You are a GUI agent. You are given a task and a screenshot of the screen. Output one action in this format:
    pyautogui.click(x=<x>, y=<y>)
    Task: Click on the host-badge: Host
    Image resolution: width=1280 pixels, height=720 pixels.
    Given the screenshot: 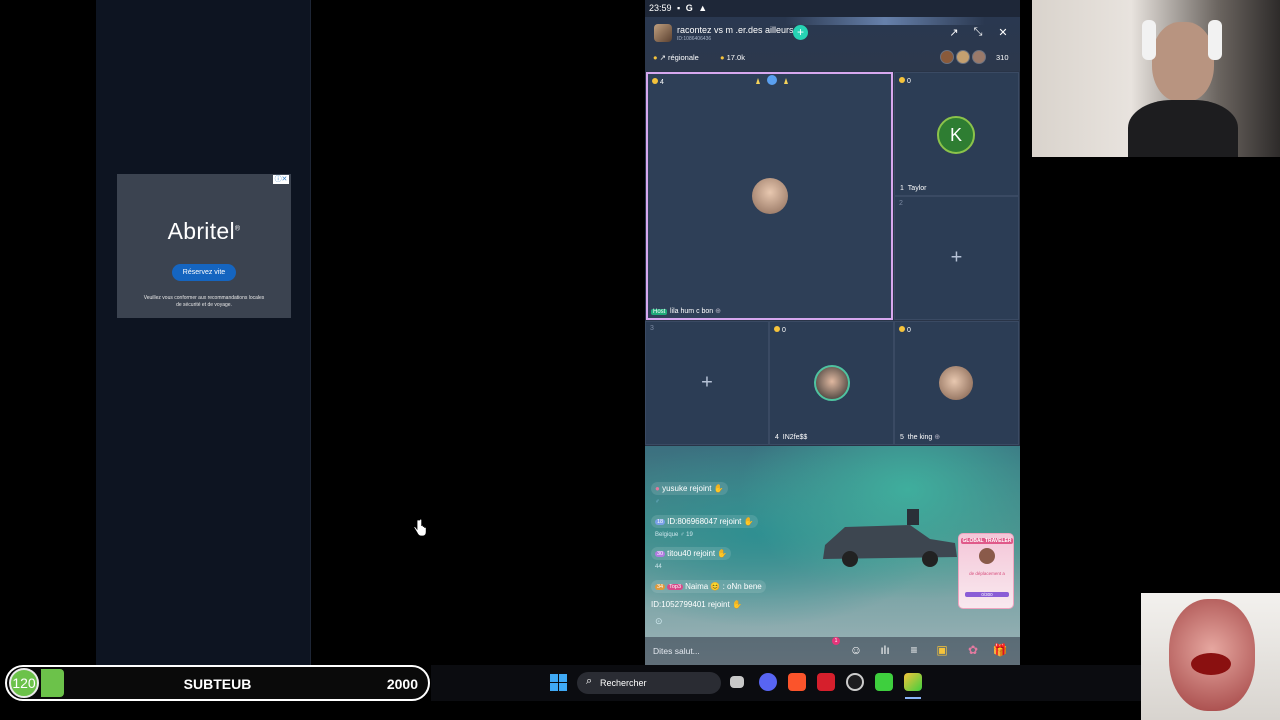 What is the action you would take?
    pyautogui.click(x=659, y=312)
    